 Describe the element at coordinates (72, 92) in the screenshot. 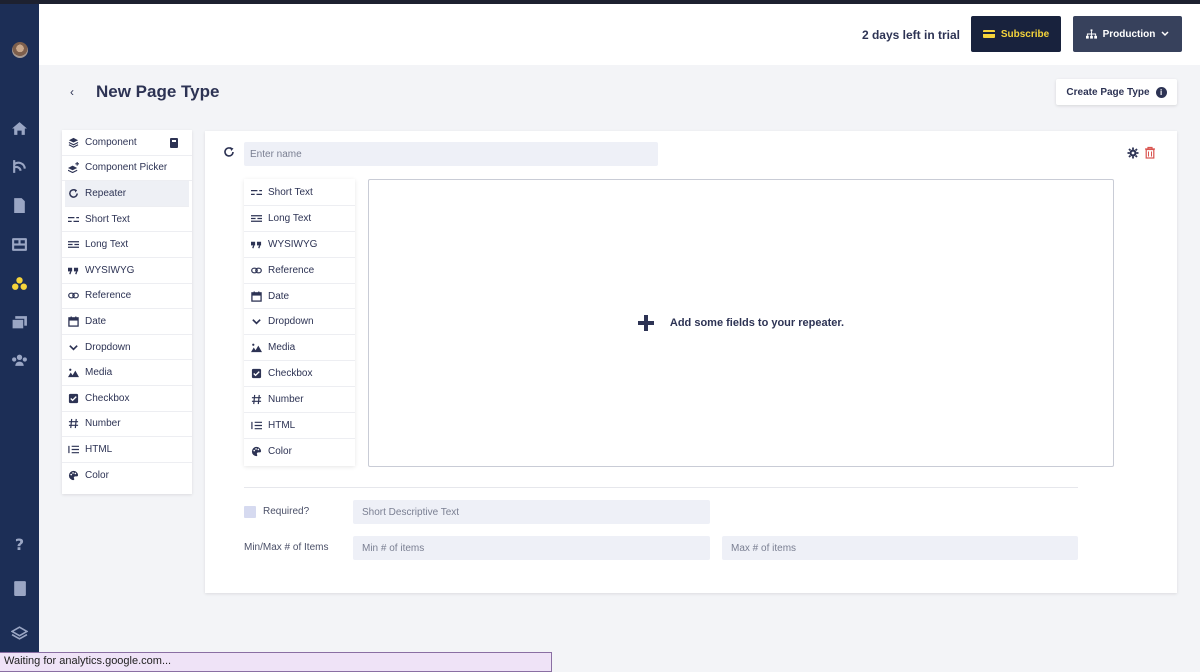

I see `back-button: ‹` at that location.